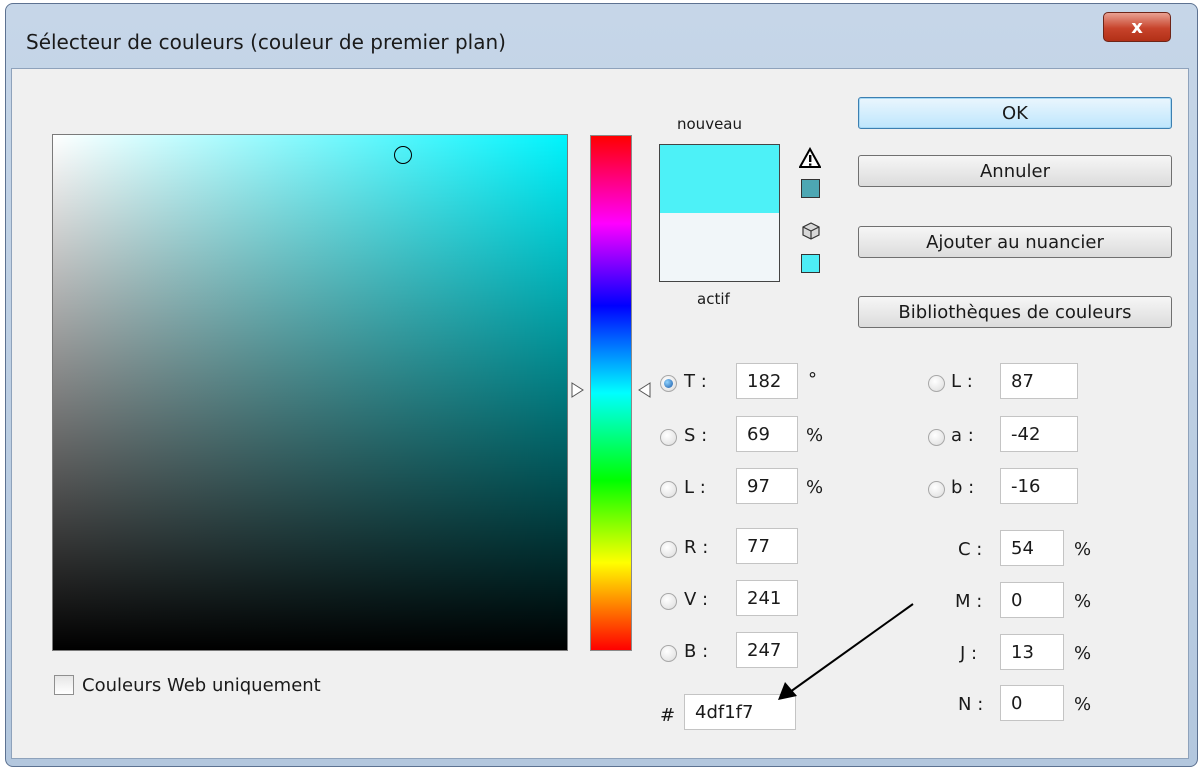 The image size is (1204, 771). Describe the element at coordinates (962, 435) in the screenshot. I see `lab-a-key-label: a :` at that location.